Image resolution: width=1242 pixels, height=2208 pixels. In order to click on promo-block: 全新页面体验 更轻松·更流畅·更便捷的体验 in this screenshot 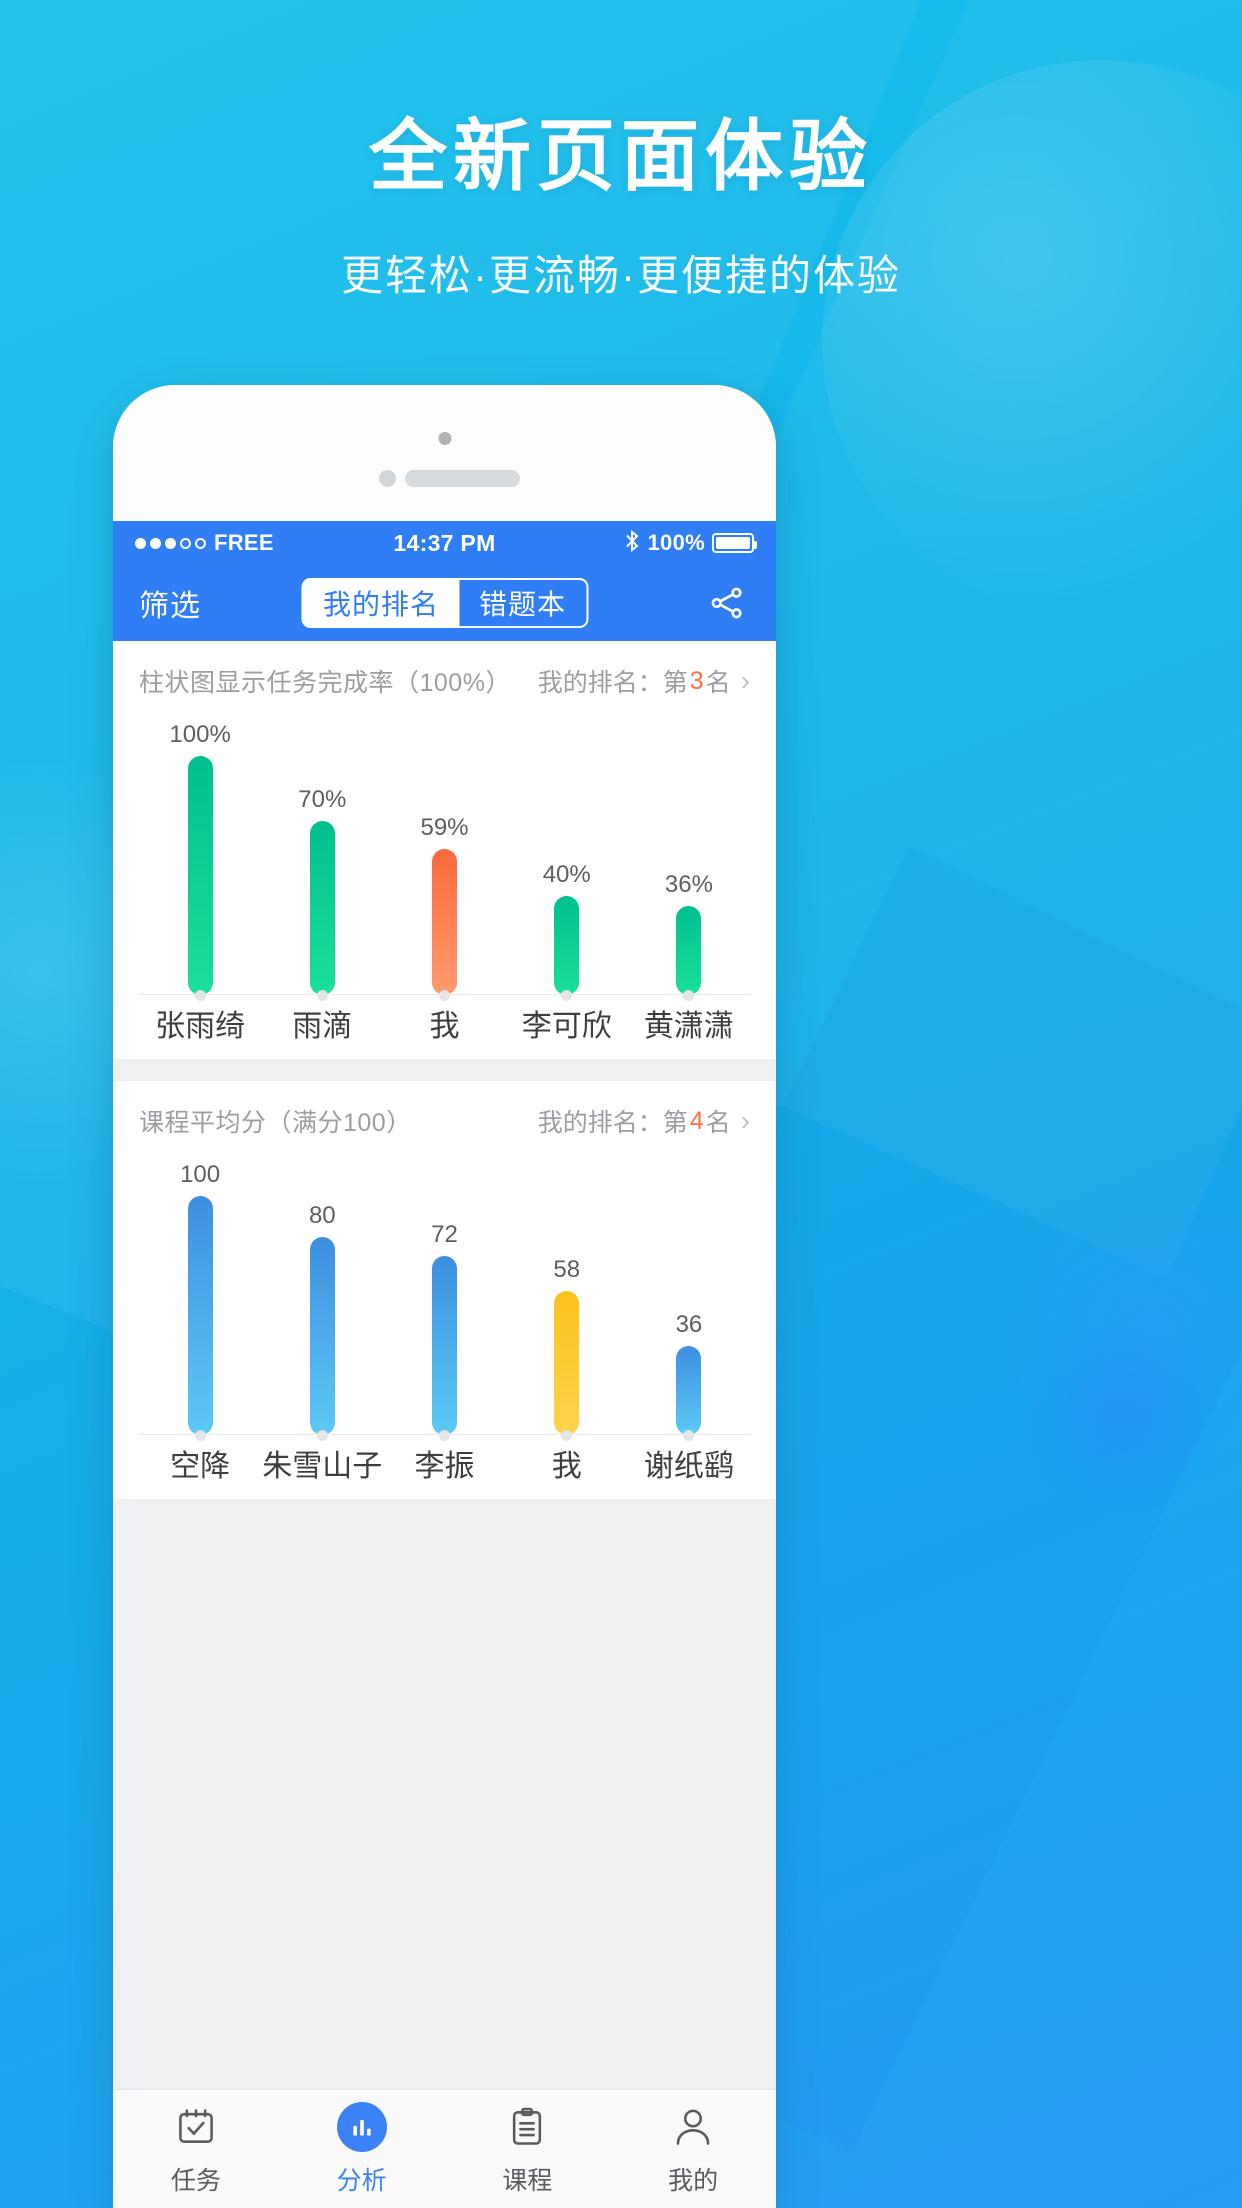, I will do `click(621, 206)`.